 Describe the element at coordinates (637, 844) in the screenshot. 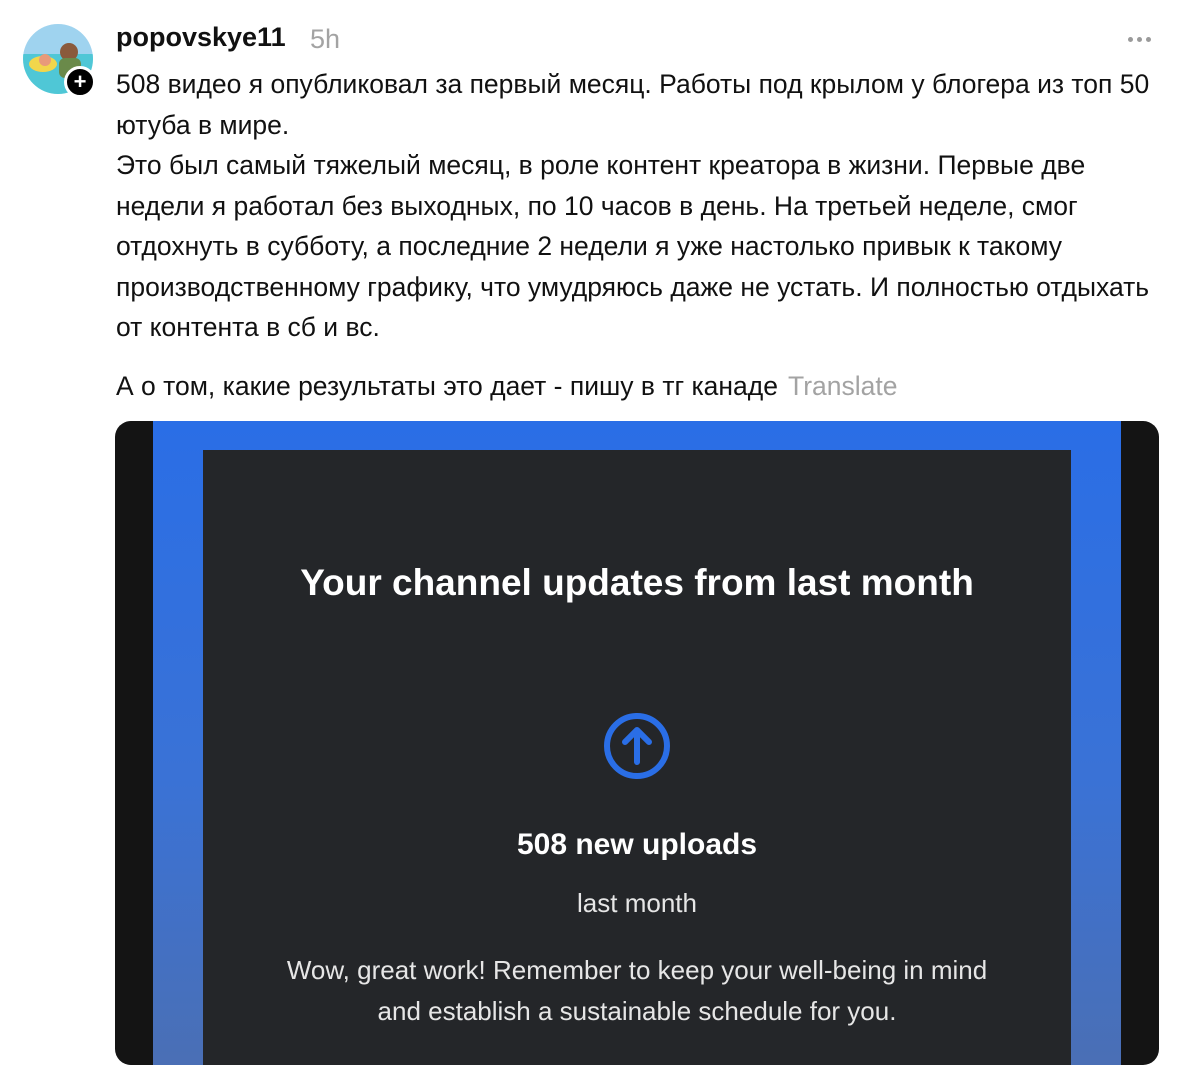

I see `uploads-count: 508 new uploads` at that location.